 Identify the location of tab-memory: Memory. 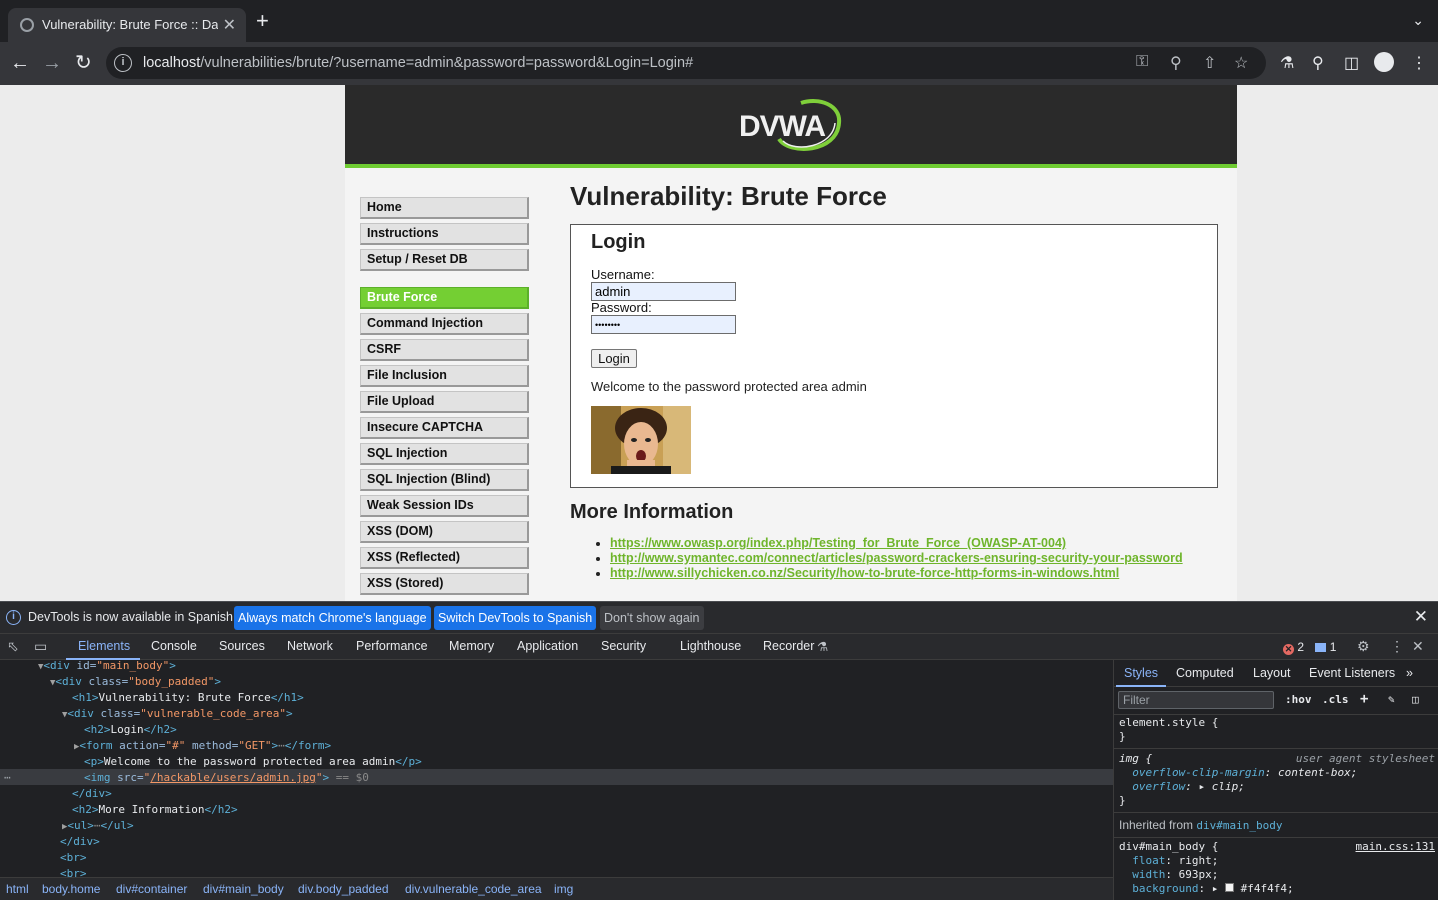
(471, 646).